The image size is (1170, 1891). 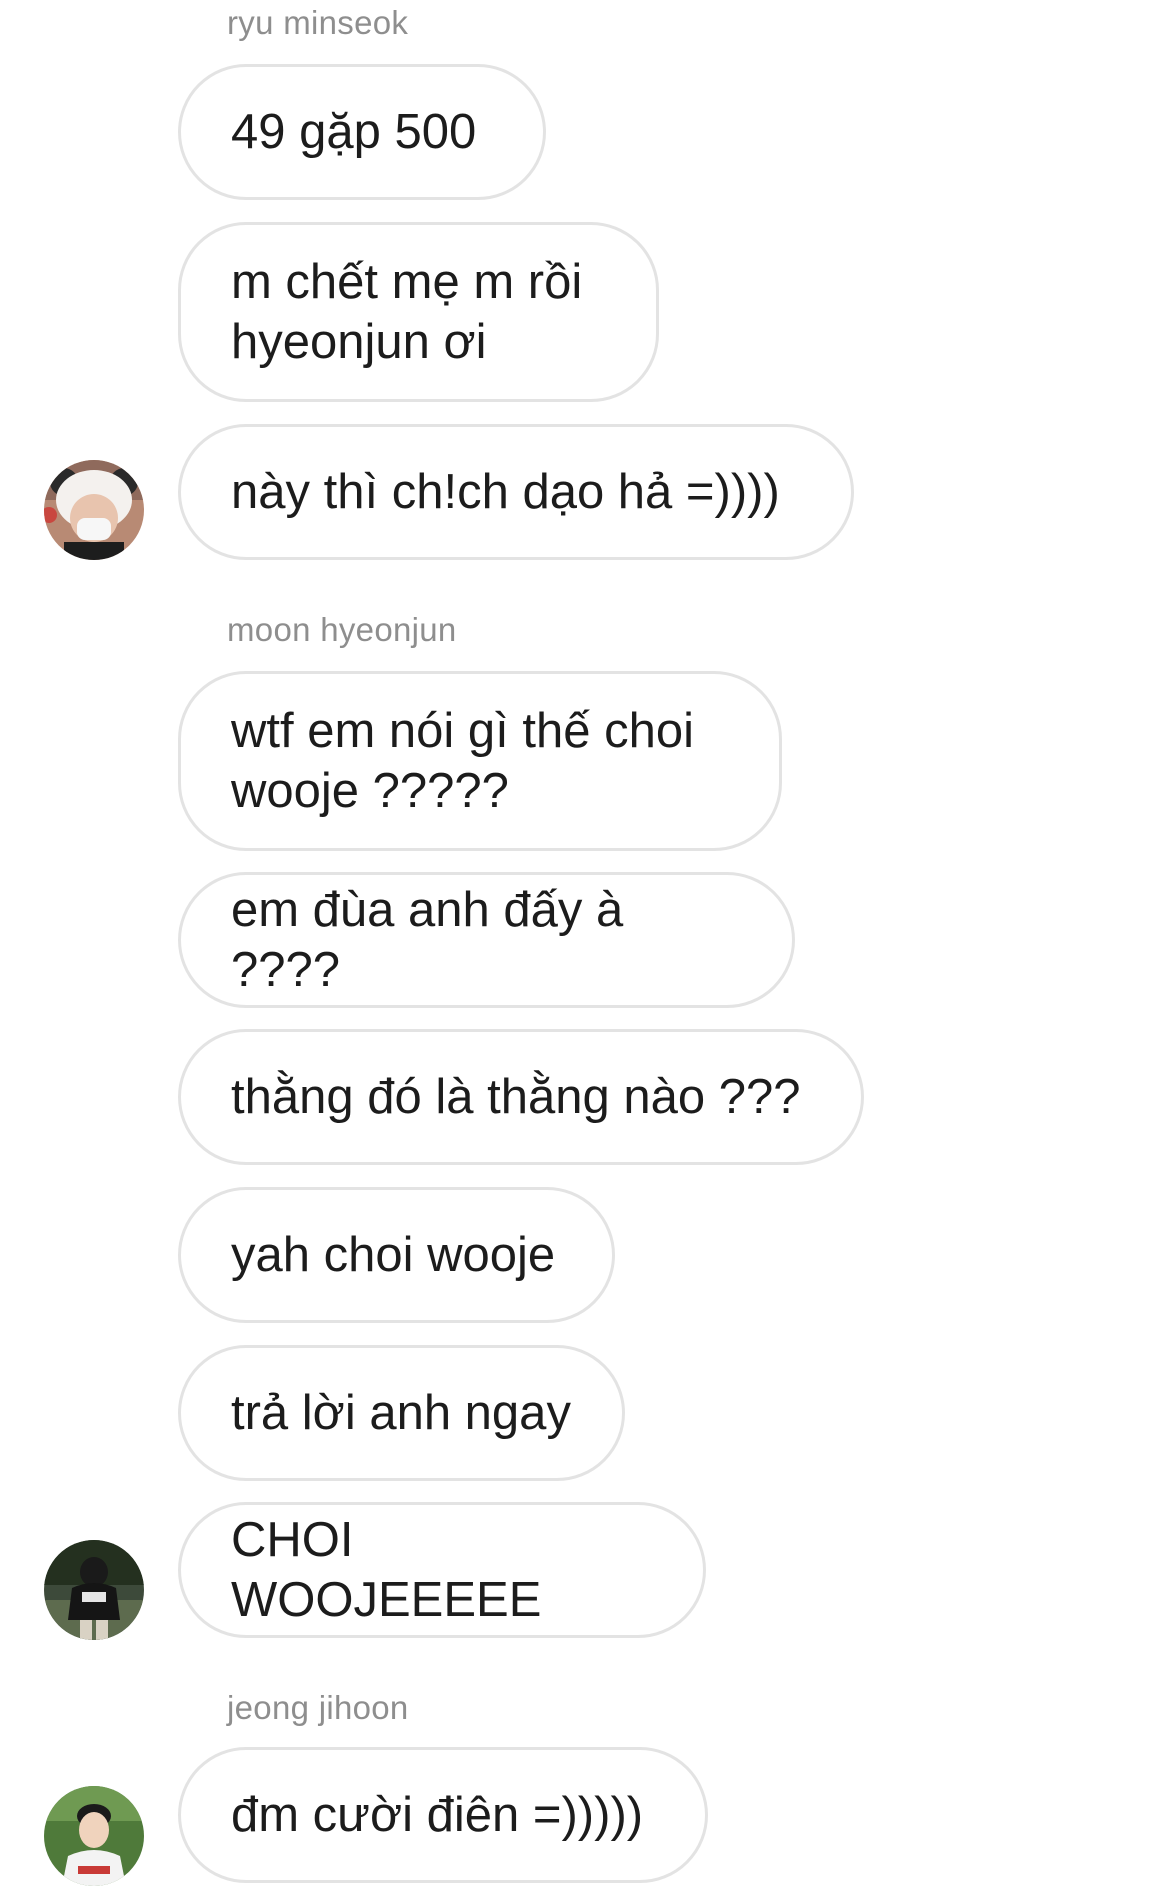 I want to click on message-bubble: này thì ch!ch dạo hả =)))), so click(x=516, y=492).